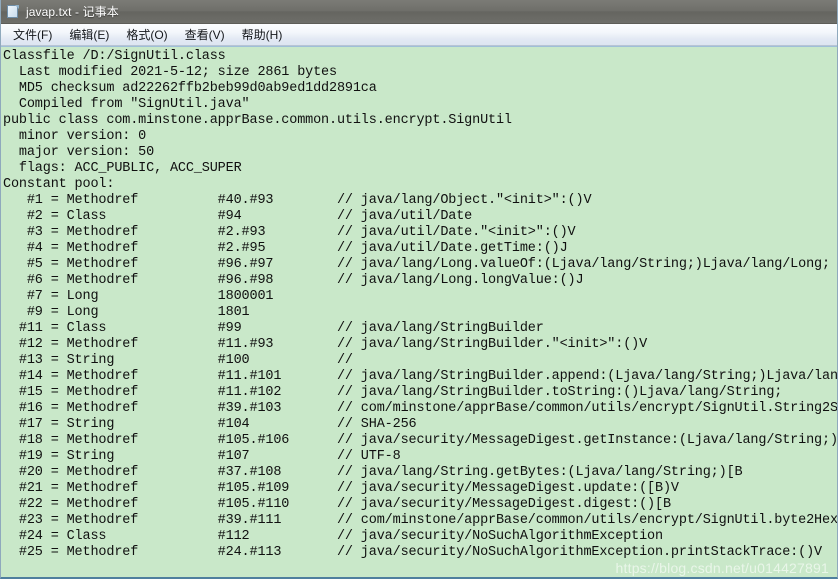  Describe the element at coordinates (138, 296) in the screenshot. I see `editor-line: #7 = Long 1800001` at that location.